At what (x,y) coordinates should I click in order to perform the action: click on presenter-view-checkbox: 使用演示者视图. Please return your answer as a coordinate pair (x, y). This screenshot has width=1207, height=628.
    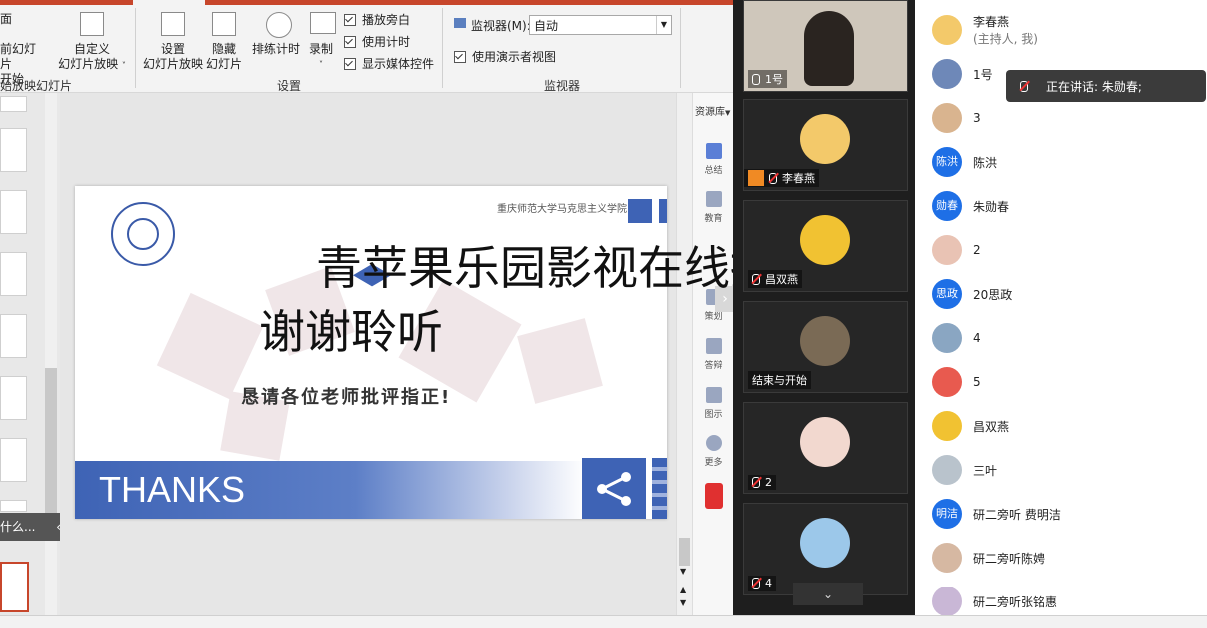
    Looking at the image, I should click on (505, 56).